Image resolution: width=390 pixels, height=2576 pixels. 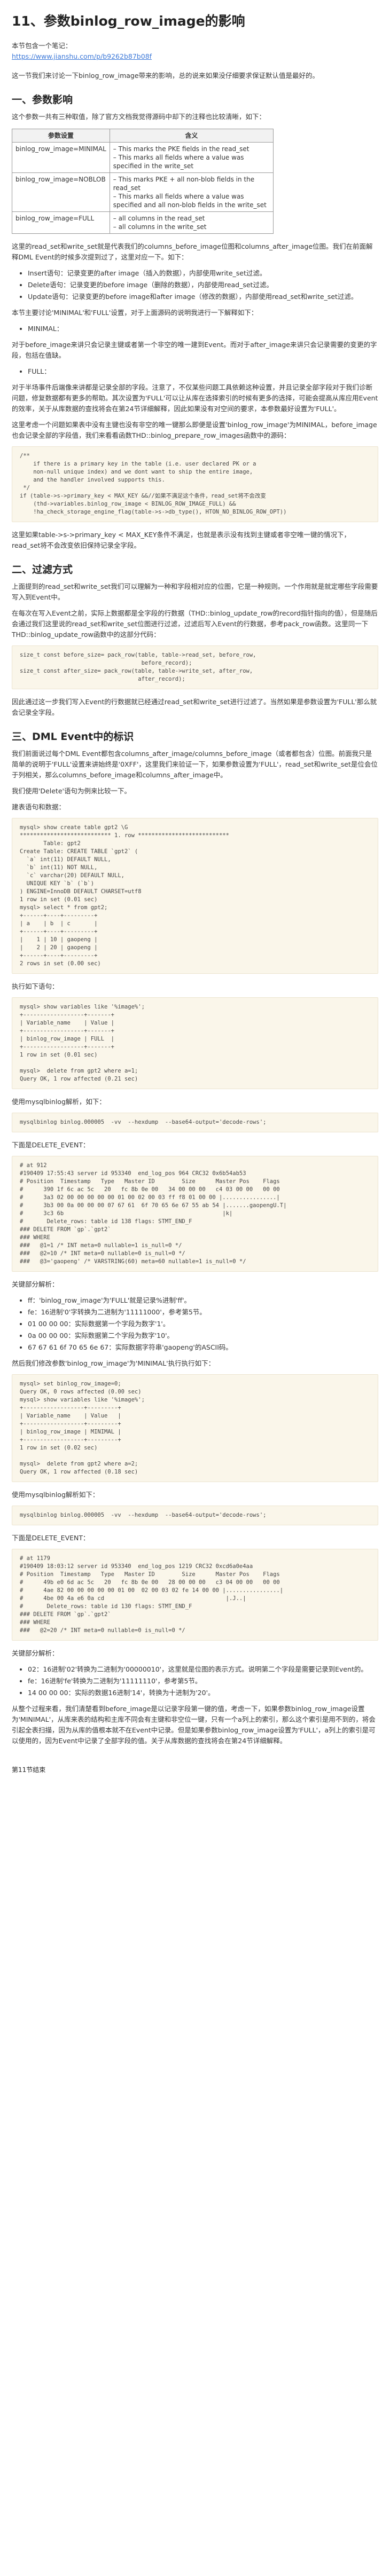 What do you see at coordinates (72, 791) in the screenshot?
I see `paragraph: 我们使用'Delete'语句为例来比较一下。` at bounding box center [72, 791].